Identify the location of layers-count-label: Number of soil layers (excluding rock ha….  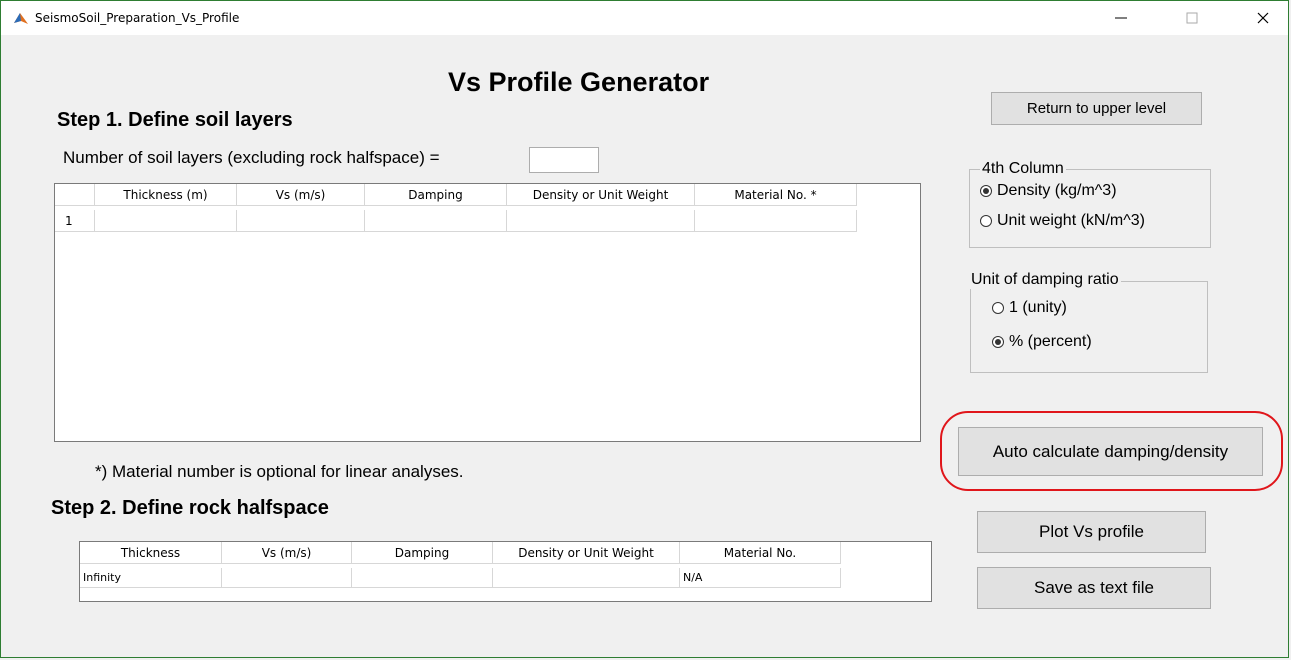
(251, 157).